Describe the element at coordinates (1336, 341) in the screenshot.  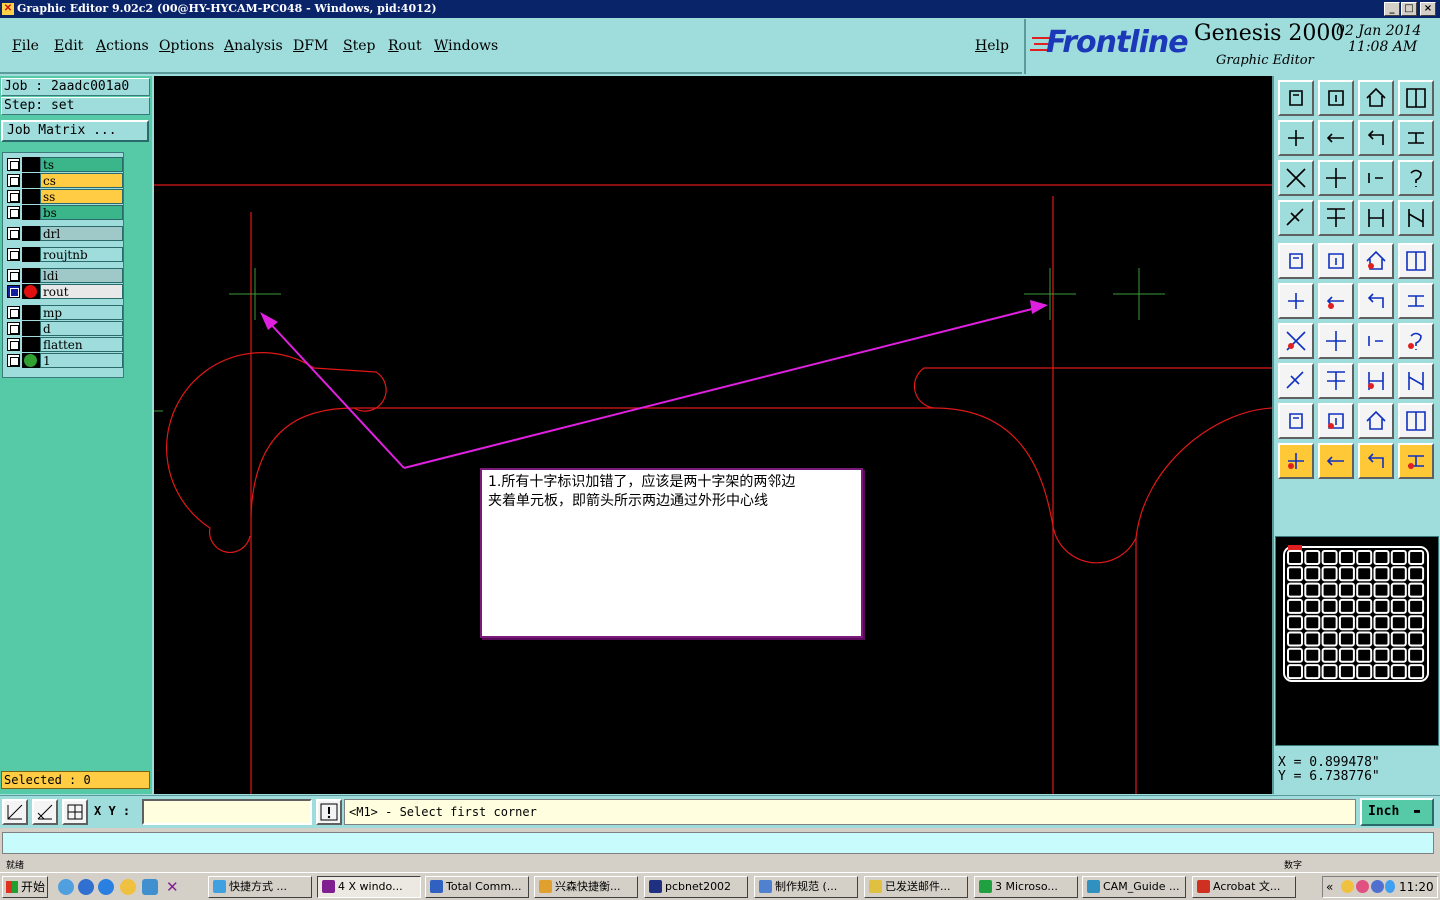
I see `line-icon` at that location.